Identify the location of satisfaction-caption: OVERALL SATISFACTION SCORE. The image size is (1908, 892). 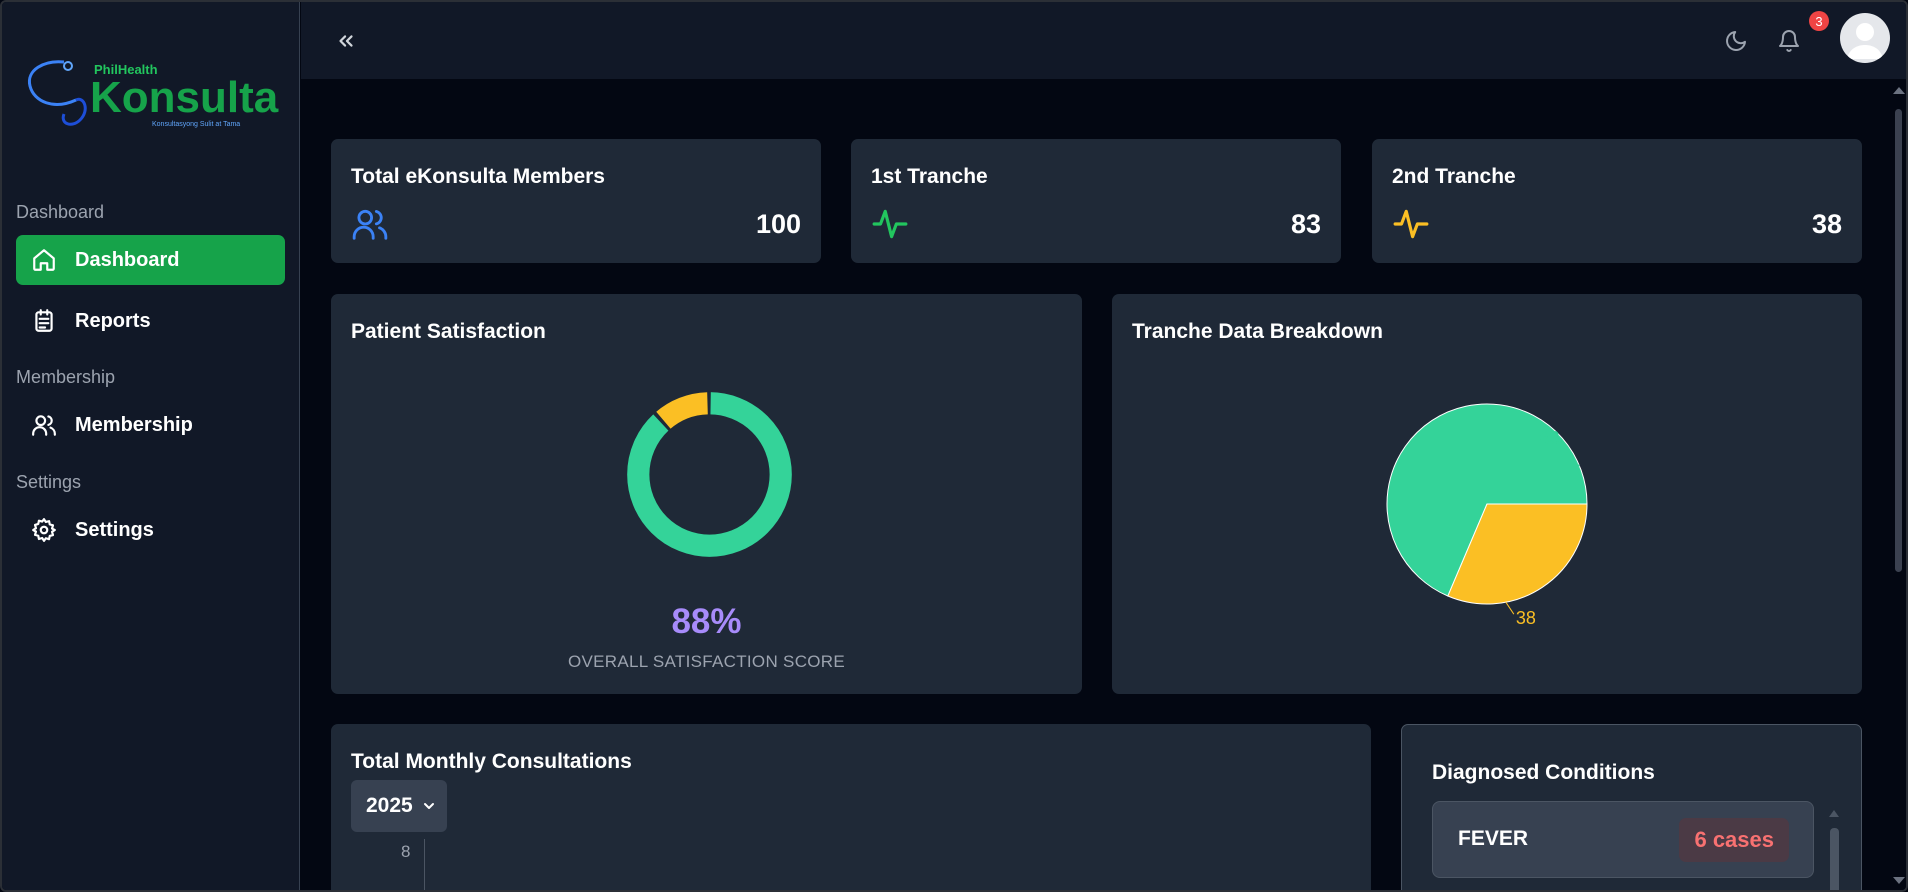
(706, 661).